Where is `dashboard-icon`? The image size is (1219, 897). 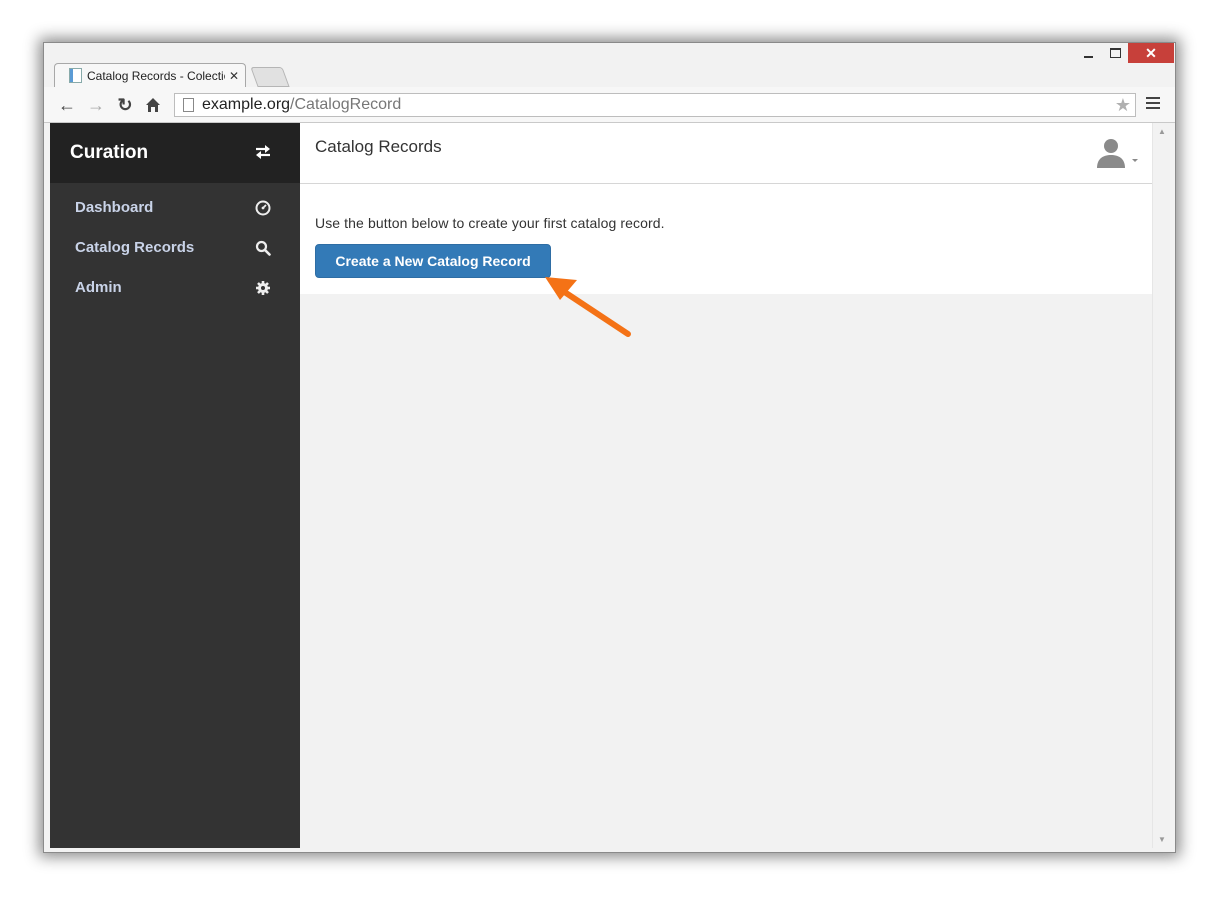 dashboard-icon is located at coordinates (263, 208).